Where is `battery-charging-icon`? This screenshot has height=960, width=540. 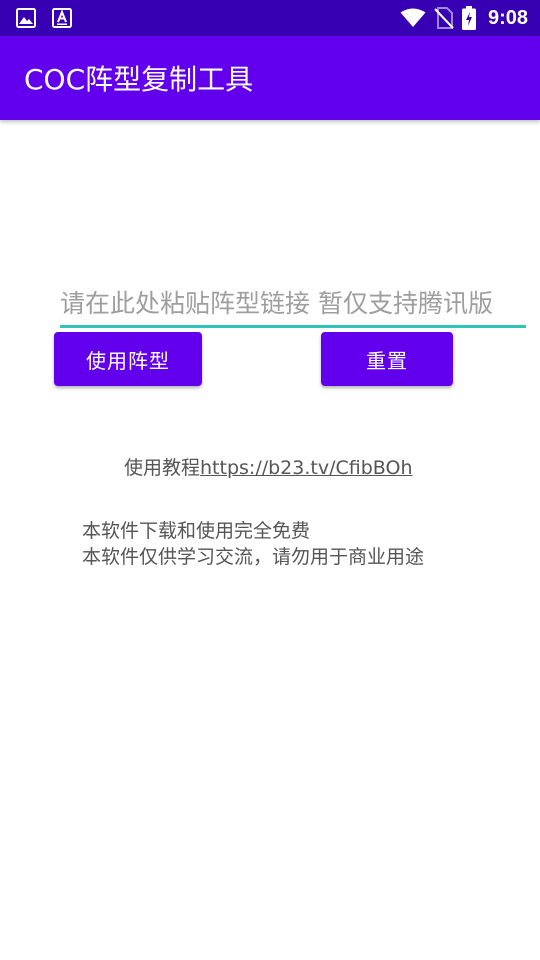 battery-charging-icon is located at coordinates (468, 18).